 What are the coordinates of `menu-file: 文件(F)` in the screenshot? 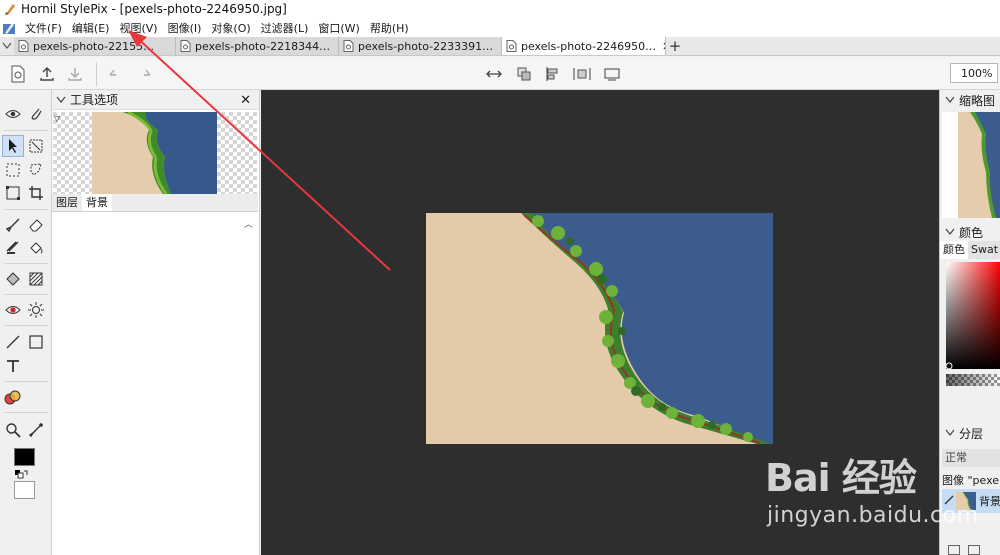 It's located at (43, 28).